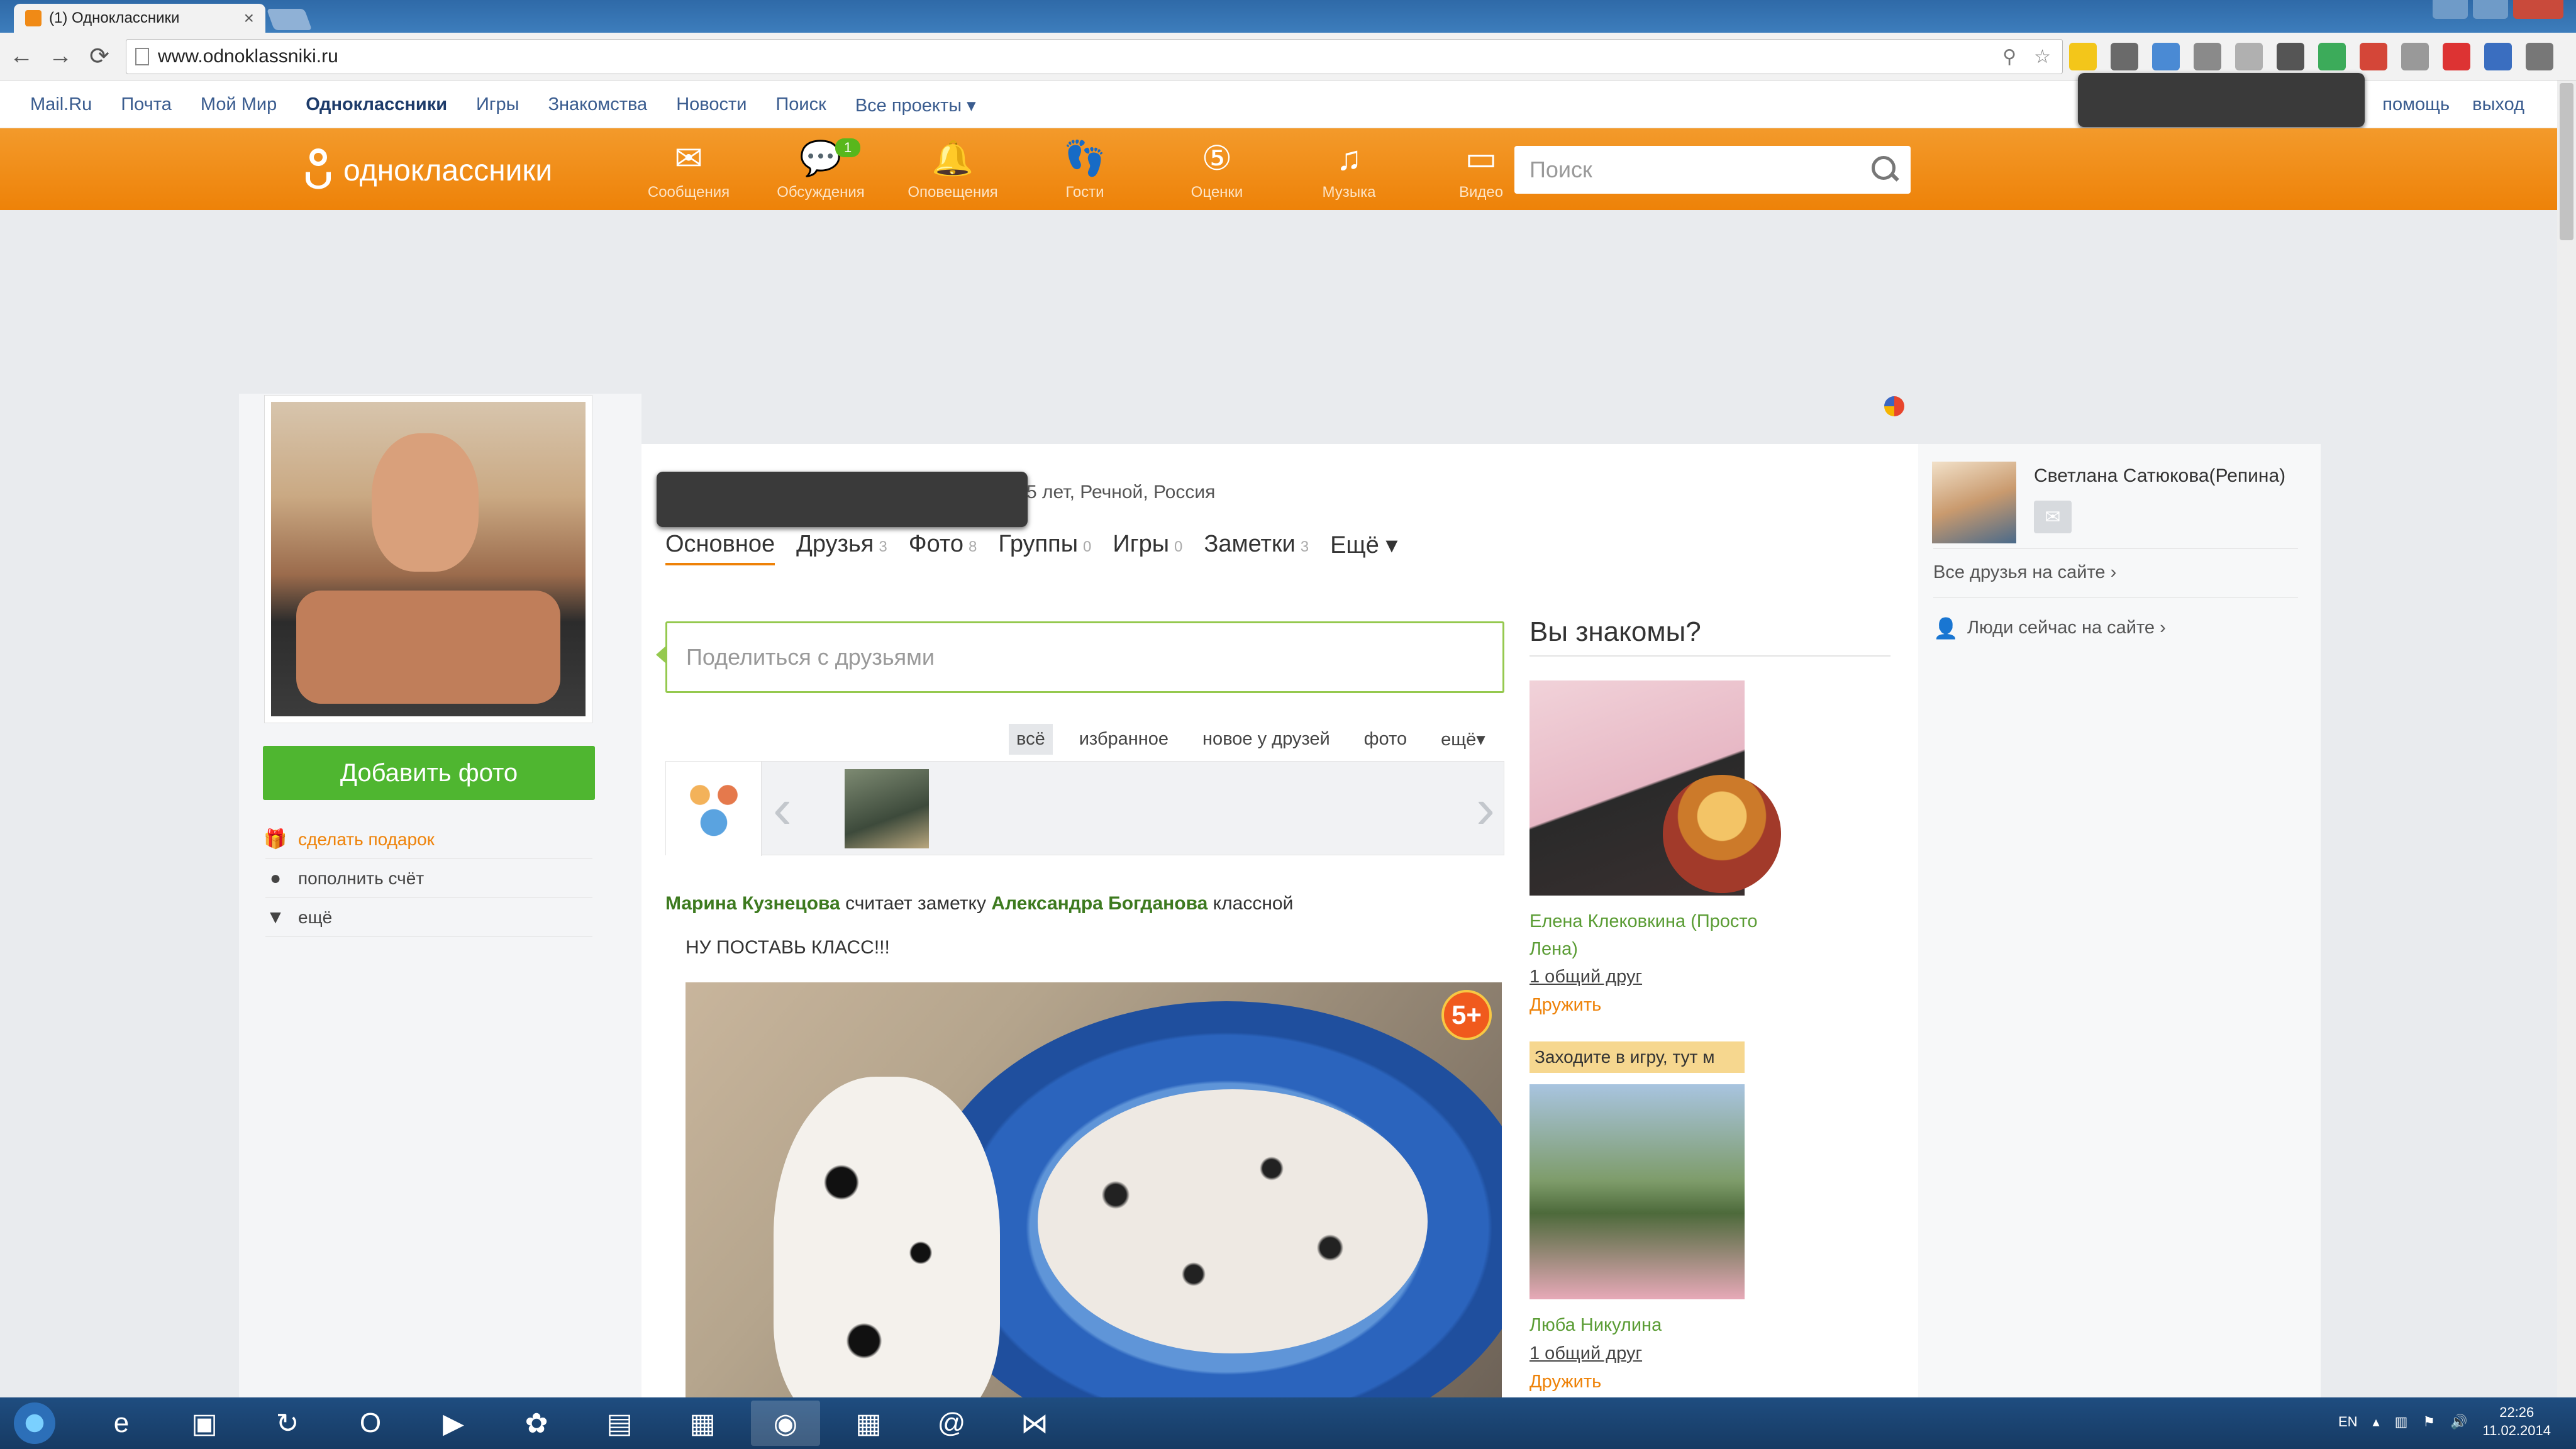  Describe the element at coordinates (60, 56) in the screenshot. I see `forward-button: →` at that location.